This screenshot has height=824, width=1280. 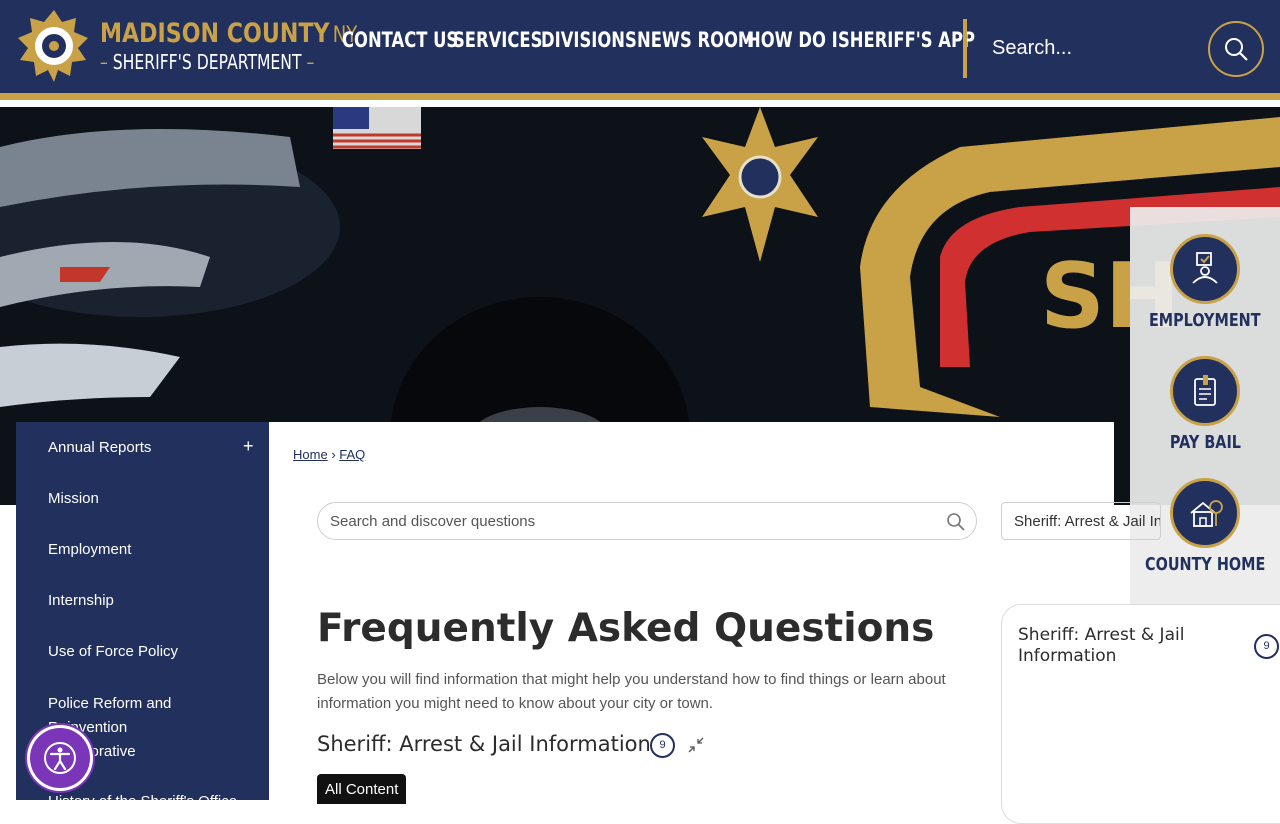 I want to click on nav-how-do-i: HOW DO I, so click(x=792, y=40).